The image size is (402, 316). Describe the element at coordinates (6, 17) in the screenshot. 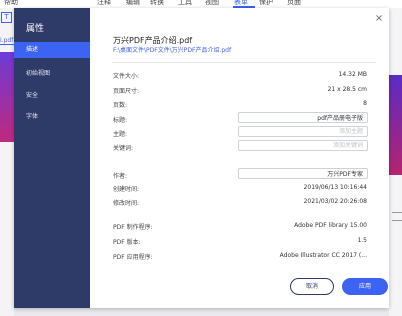

I see `text-tool-icon: T` at that location.